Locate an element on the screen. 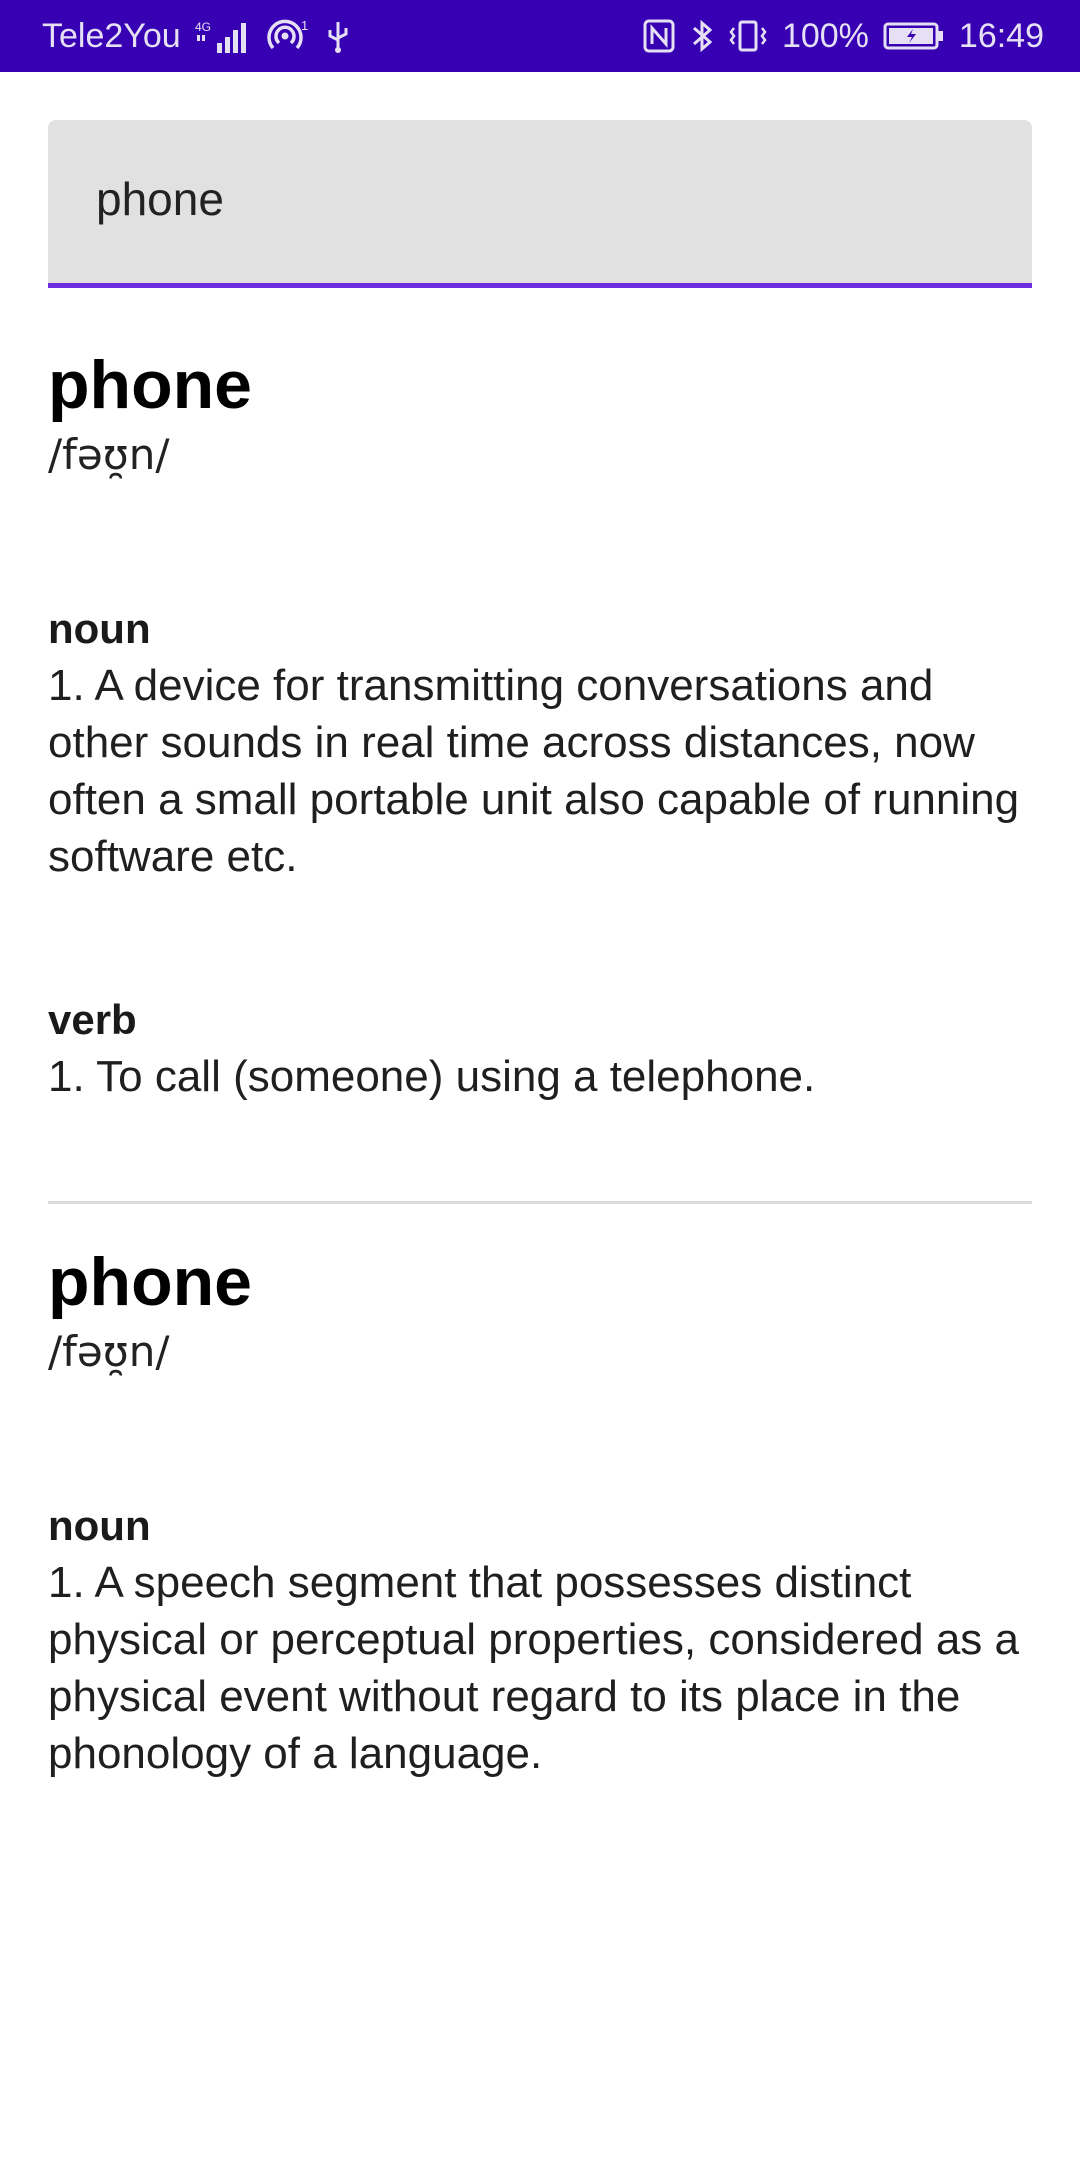 Image resolution: width=1080 pixels, height=2160 pixels. entry-divider is located at coordinates (540, 1202).